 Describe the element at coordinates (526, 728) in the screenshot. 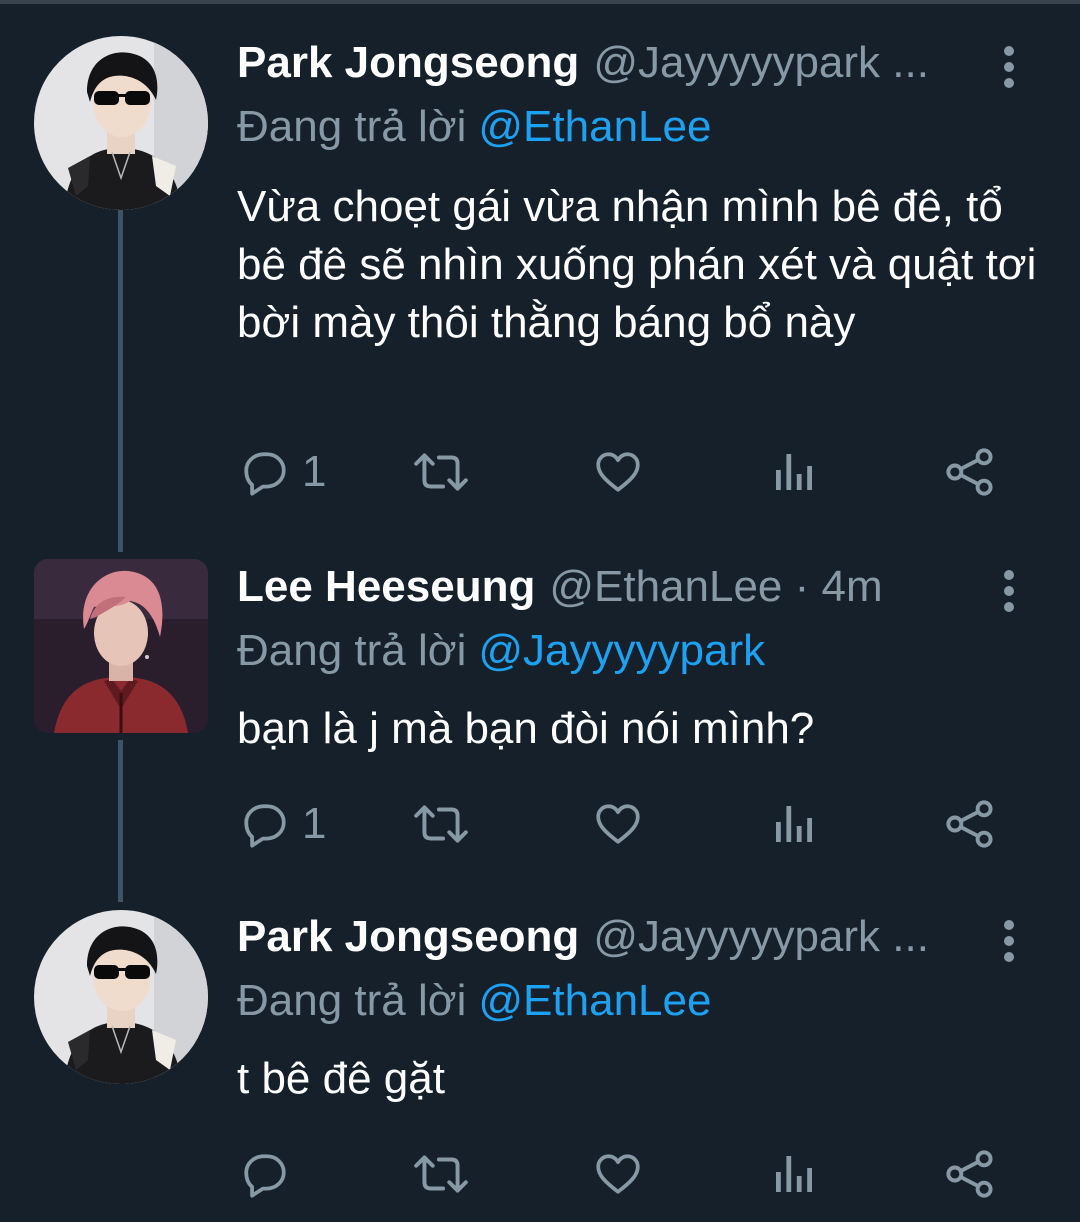

I see `tweet-text: bạn là j mà bạn đòi nói mình?` at that location.